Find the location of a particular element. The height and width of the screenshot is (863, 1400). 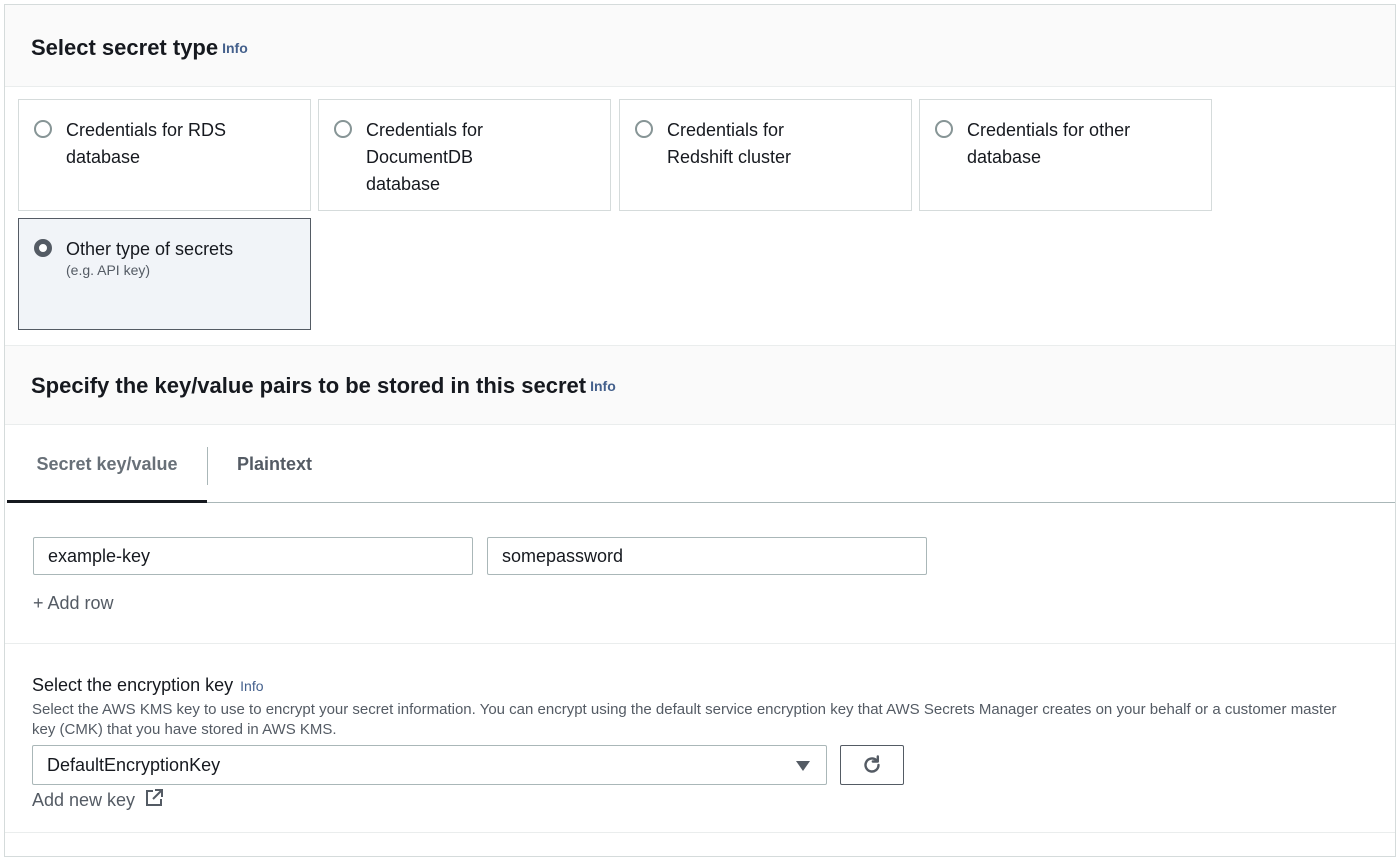

secret-type-option-redshift: Credentials for Redshift cluster is located at coordinates (765, 155).